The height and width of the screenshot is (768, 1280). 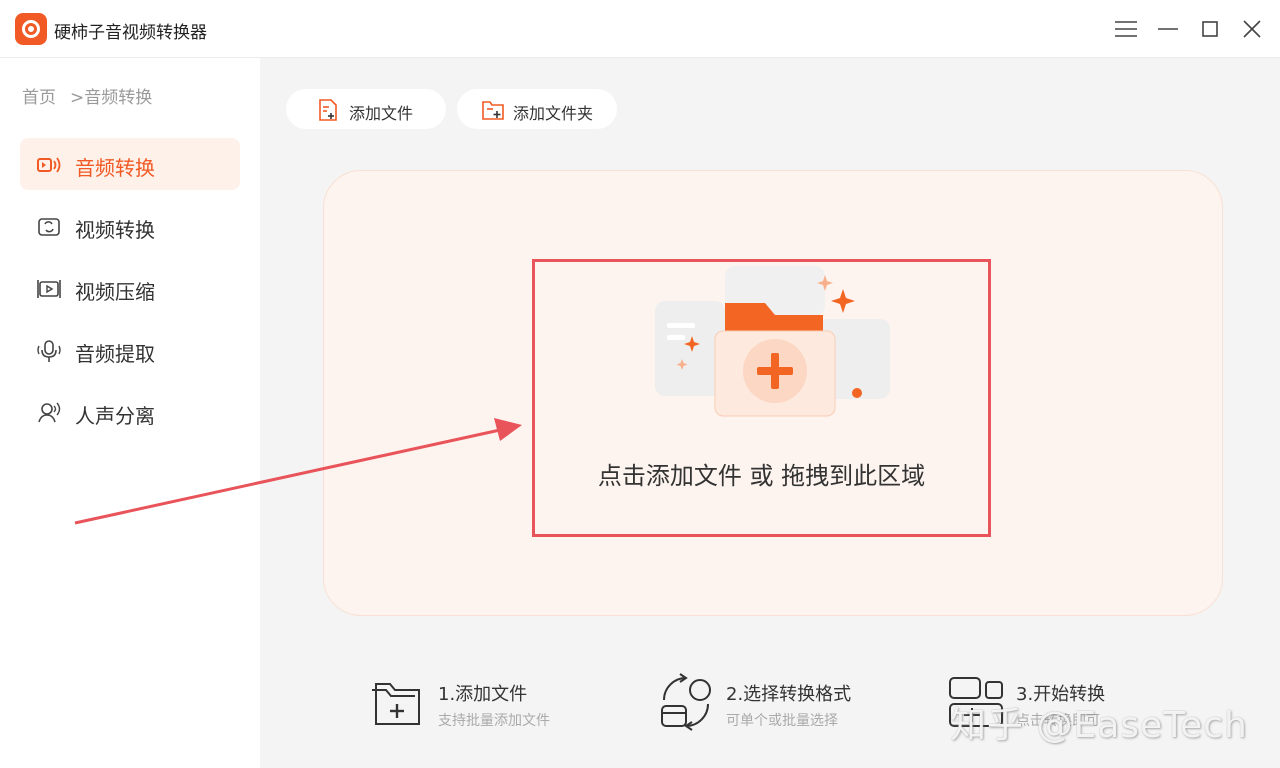 I want to click on video-compress-icon, so click(x=49, y=289).